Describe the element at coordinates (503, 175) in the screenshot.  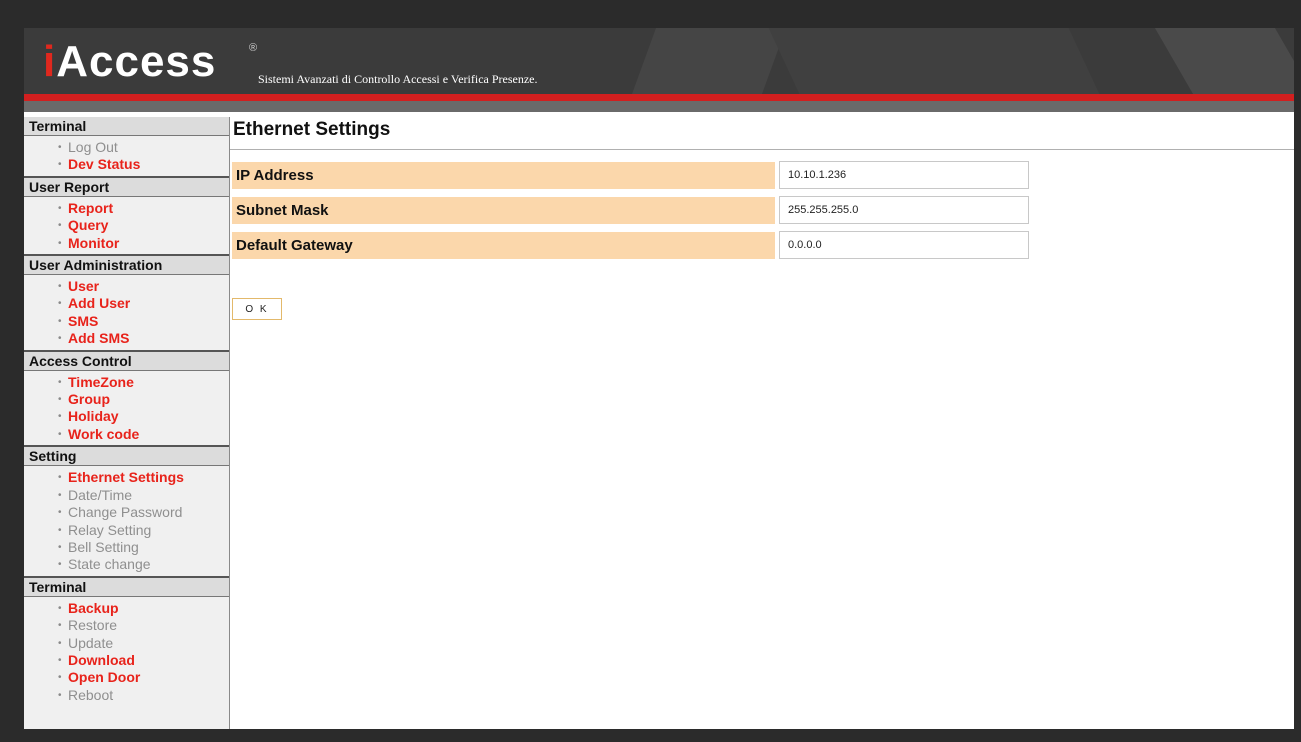
I see `ip-address-label: IP Address` at that location.